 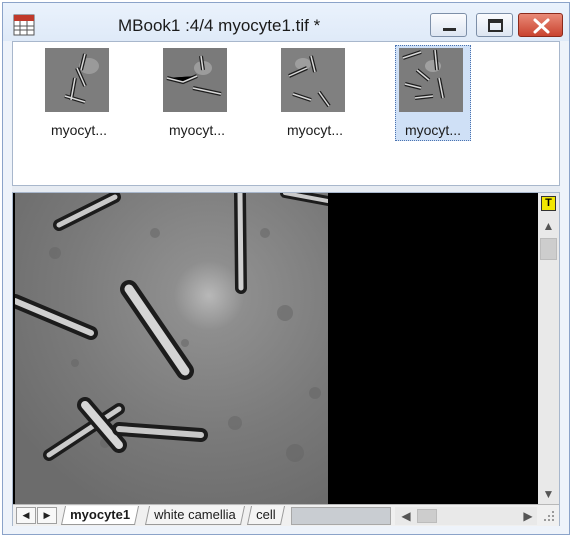 I want to click on maximize-icon, so click(x=495, y=25).